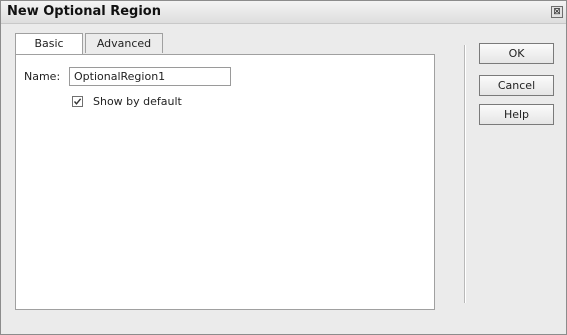  I want to click on checkmark-icon, so click(77, 101).